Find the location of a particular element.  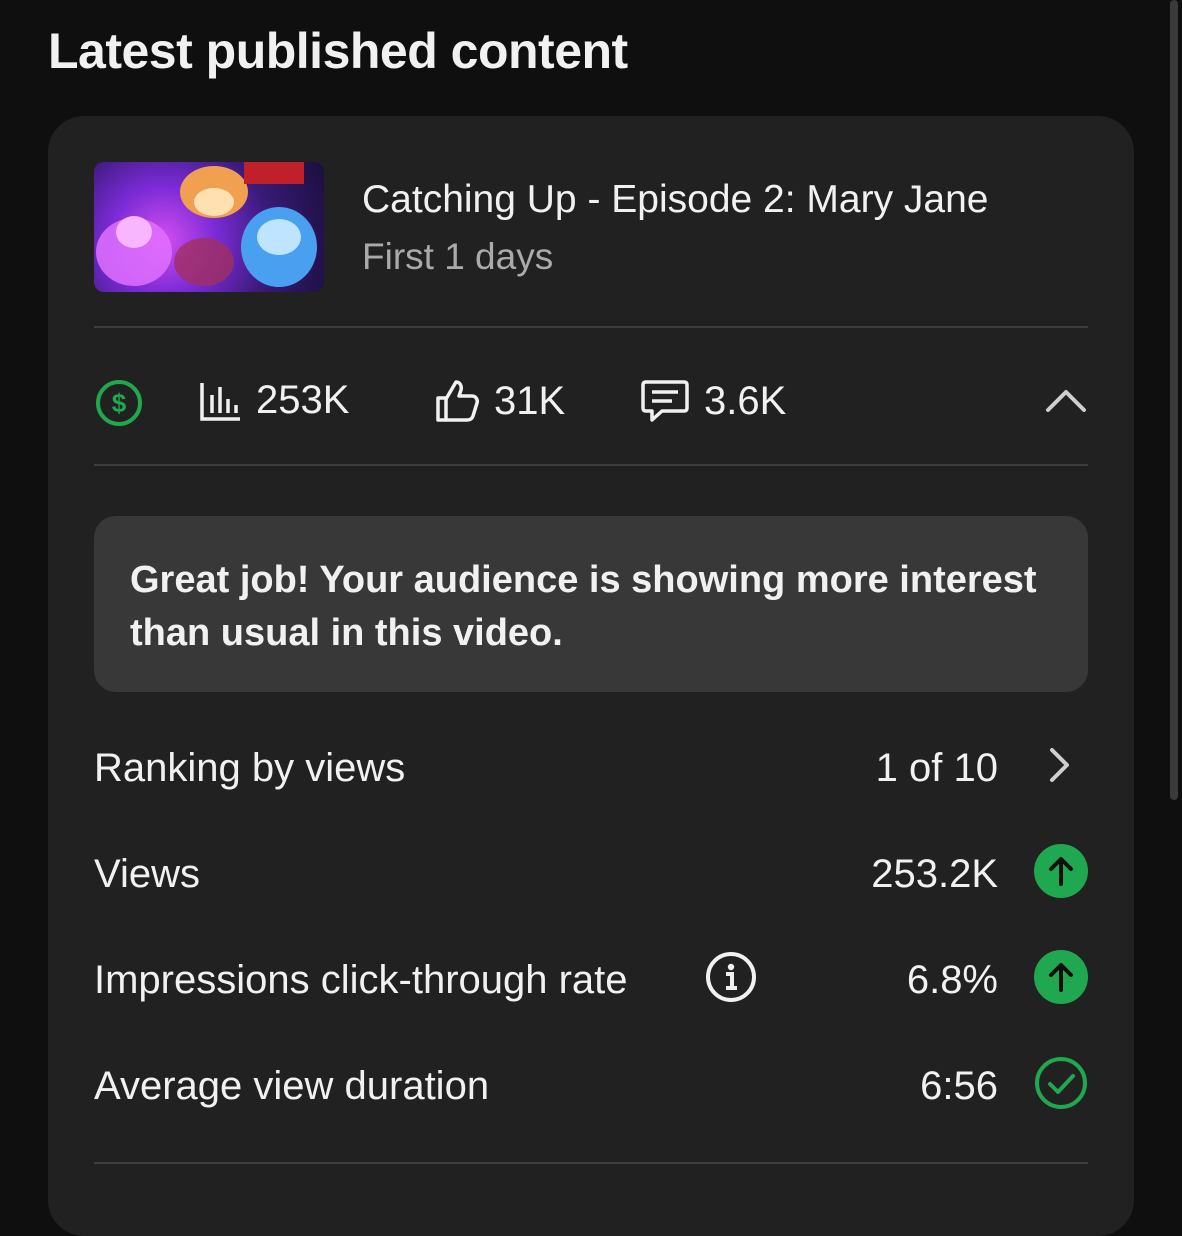

metric-value: 6.8% is located at coordinates (952, 980).